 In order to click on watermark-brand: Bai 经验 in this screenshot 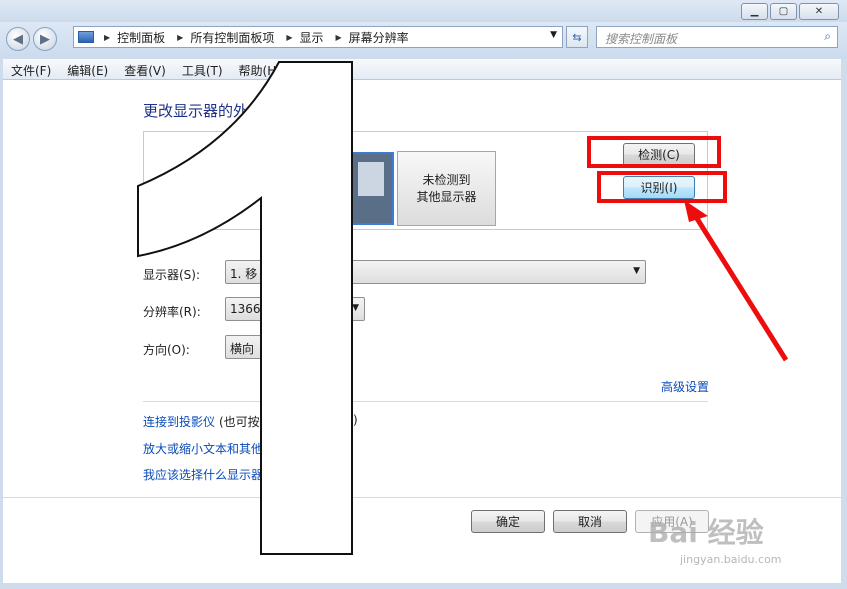, I will do `click(706, 532)`.